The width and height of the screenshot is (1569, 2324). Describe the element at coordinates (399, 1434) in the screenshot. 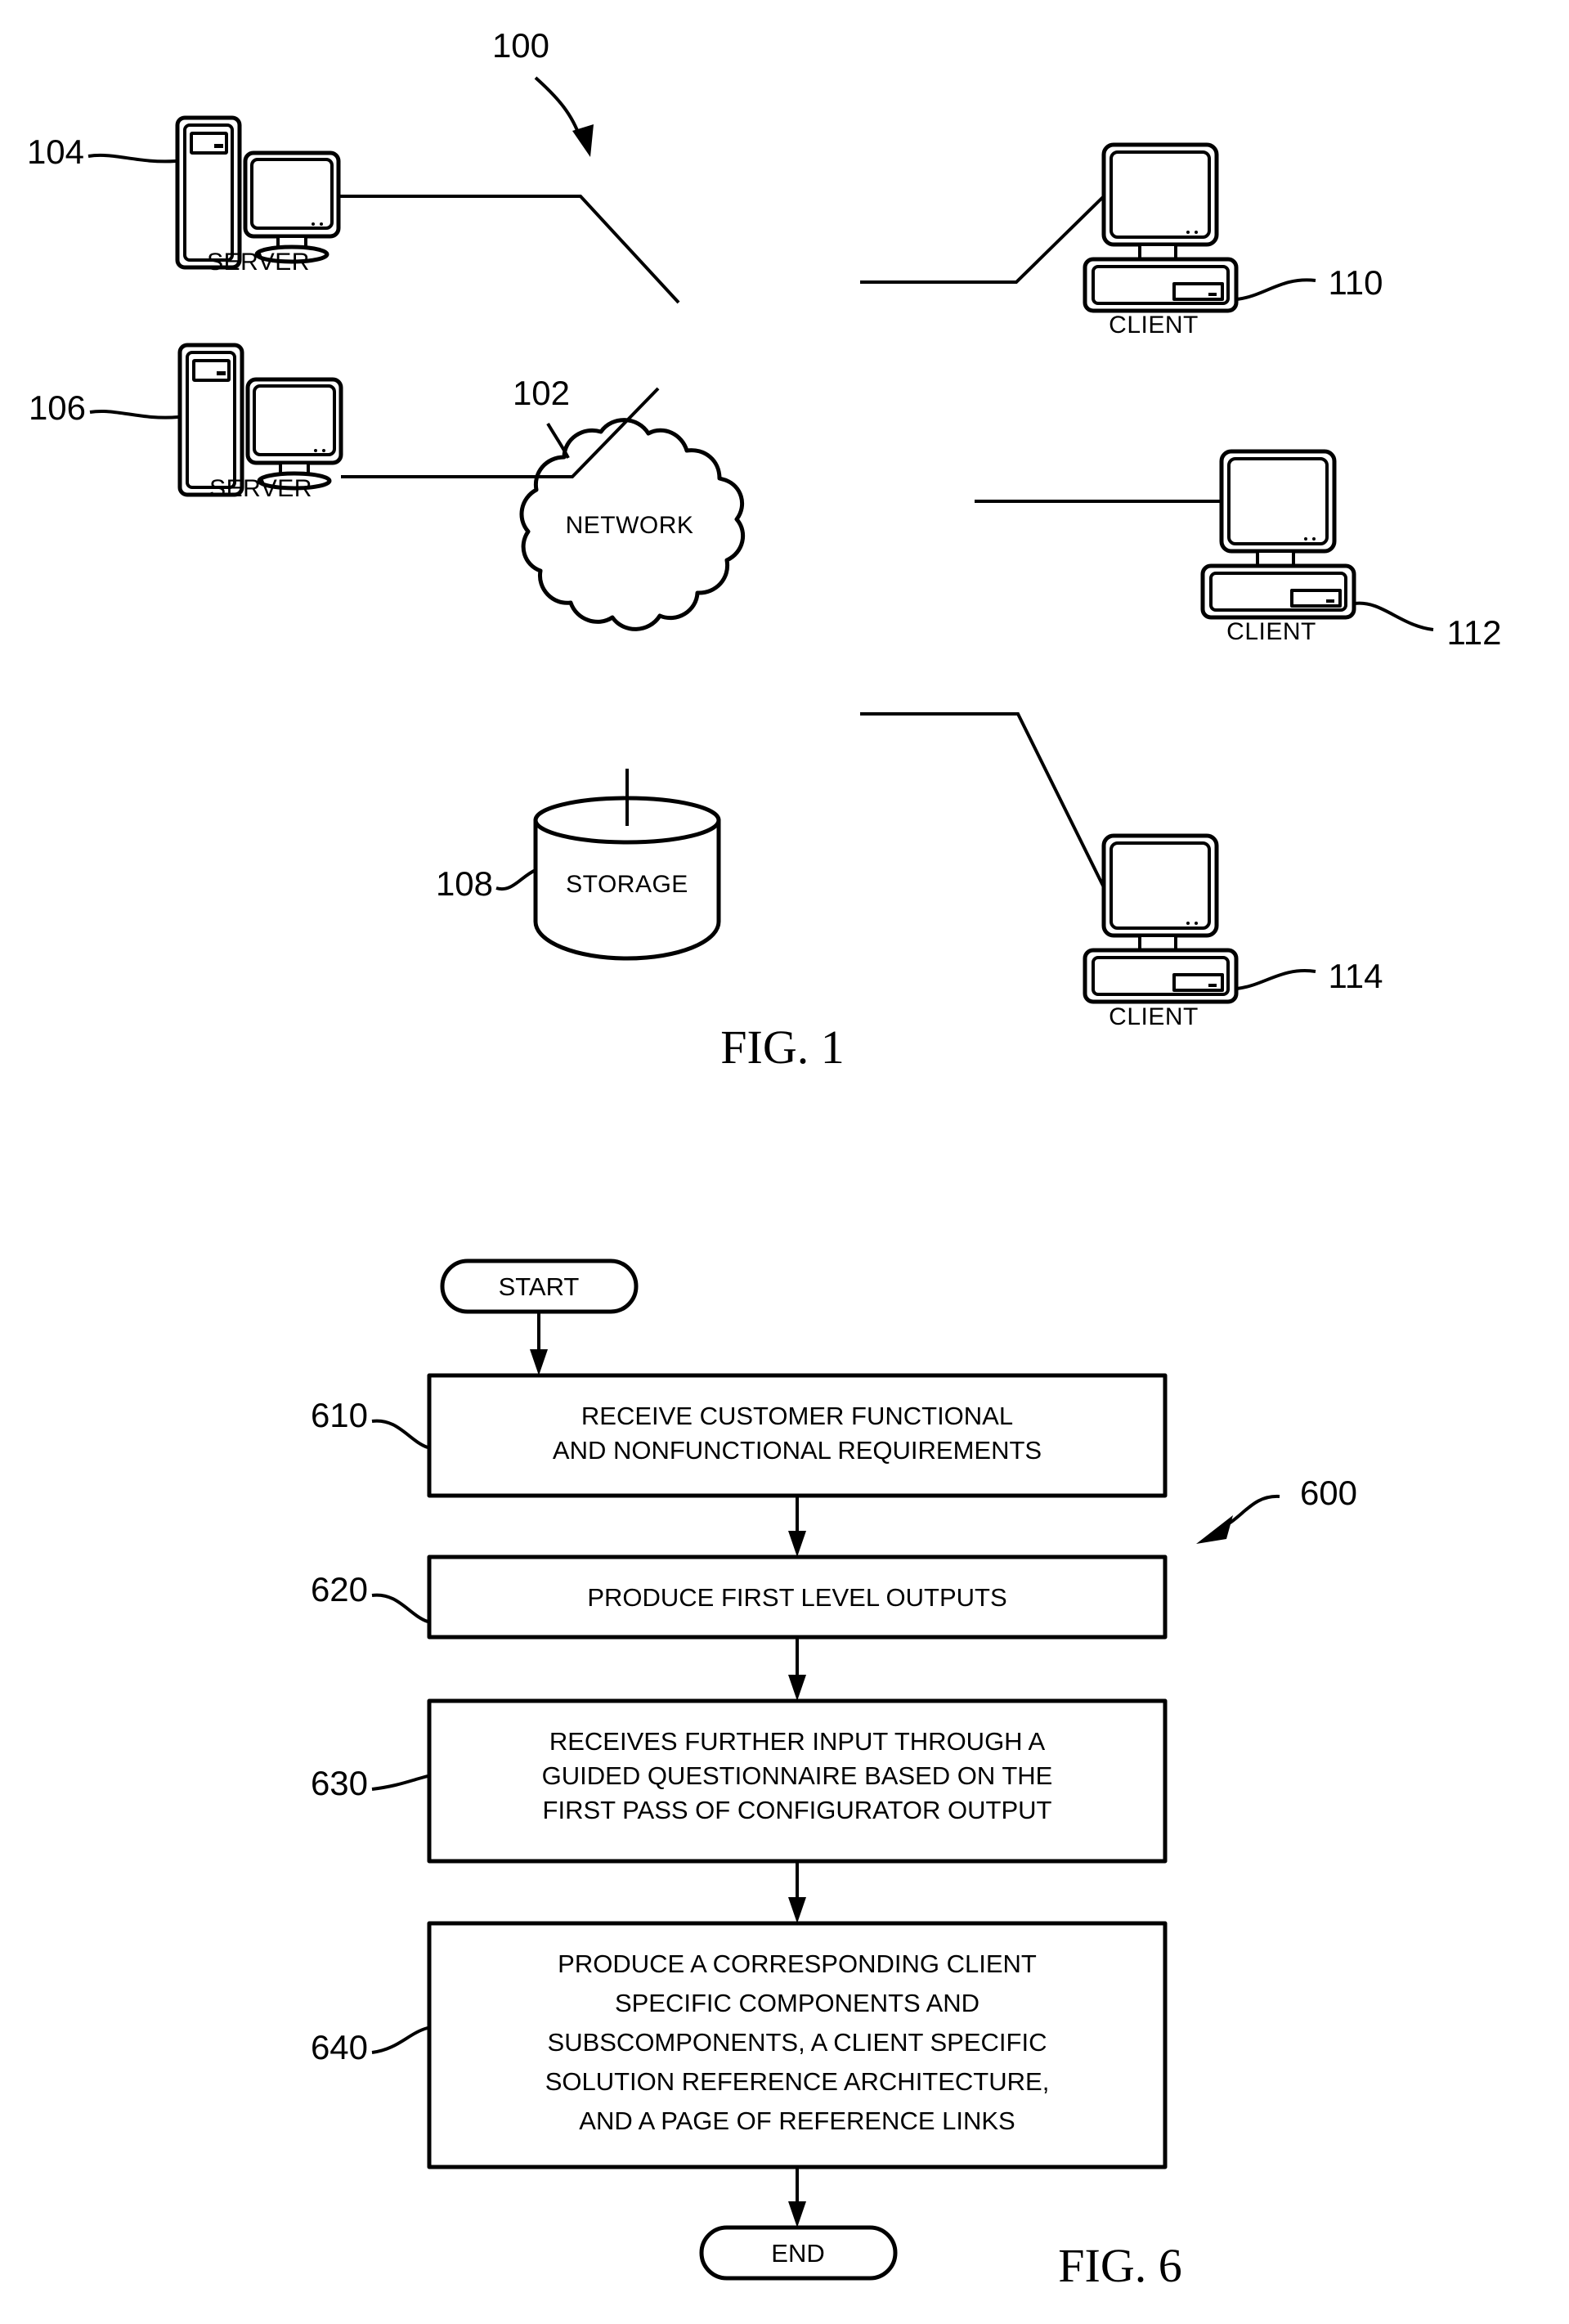

I see `ref-610-leader` at that location.